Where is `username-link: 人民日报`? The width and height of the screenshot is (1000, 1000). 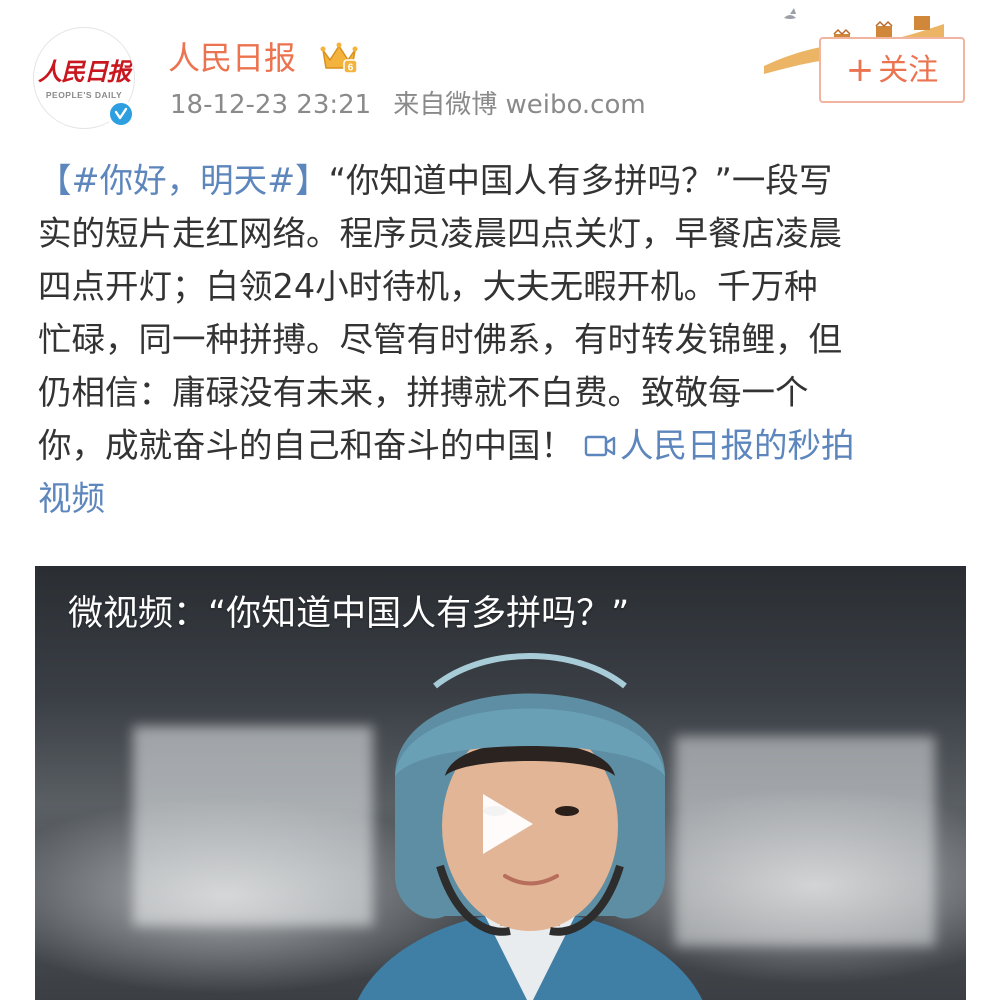
username-link: 人民日报 is located at coordinates (232, 58).